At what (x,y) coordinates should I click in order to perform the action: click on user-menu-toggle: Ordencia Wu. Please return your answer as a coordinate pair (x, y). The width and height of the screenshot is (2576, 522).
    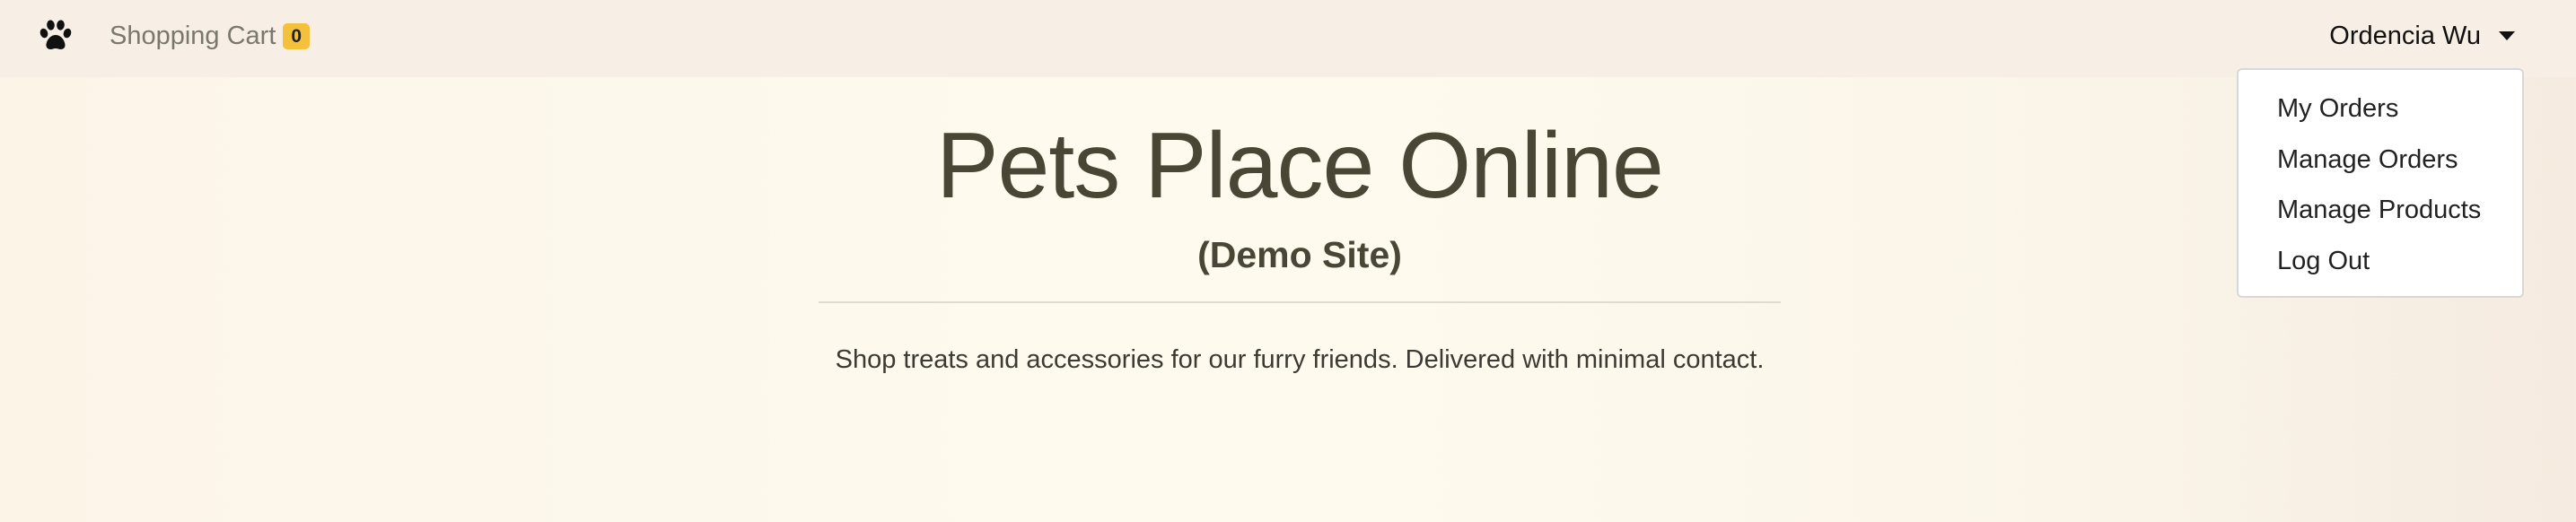
    Looking at the image, I should click on (2422, 36).